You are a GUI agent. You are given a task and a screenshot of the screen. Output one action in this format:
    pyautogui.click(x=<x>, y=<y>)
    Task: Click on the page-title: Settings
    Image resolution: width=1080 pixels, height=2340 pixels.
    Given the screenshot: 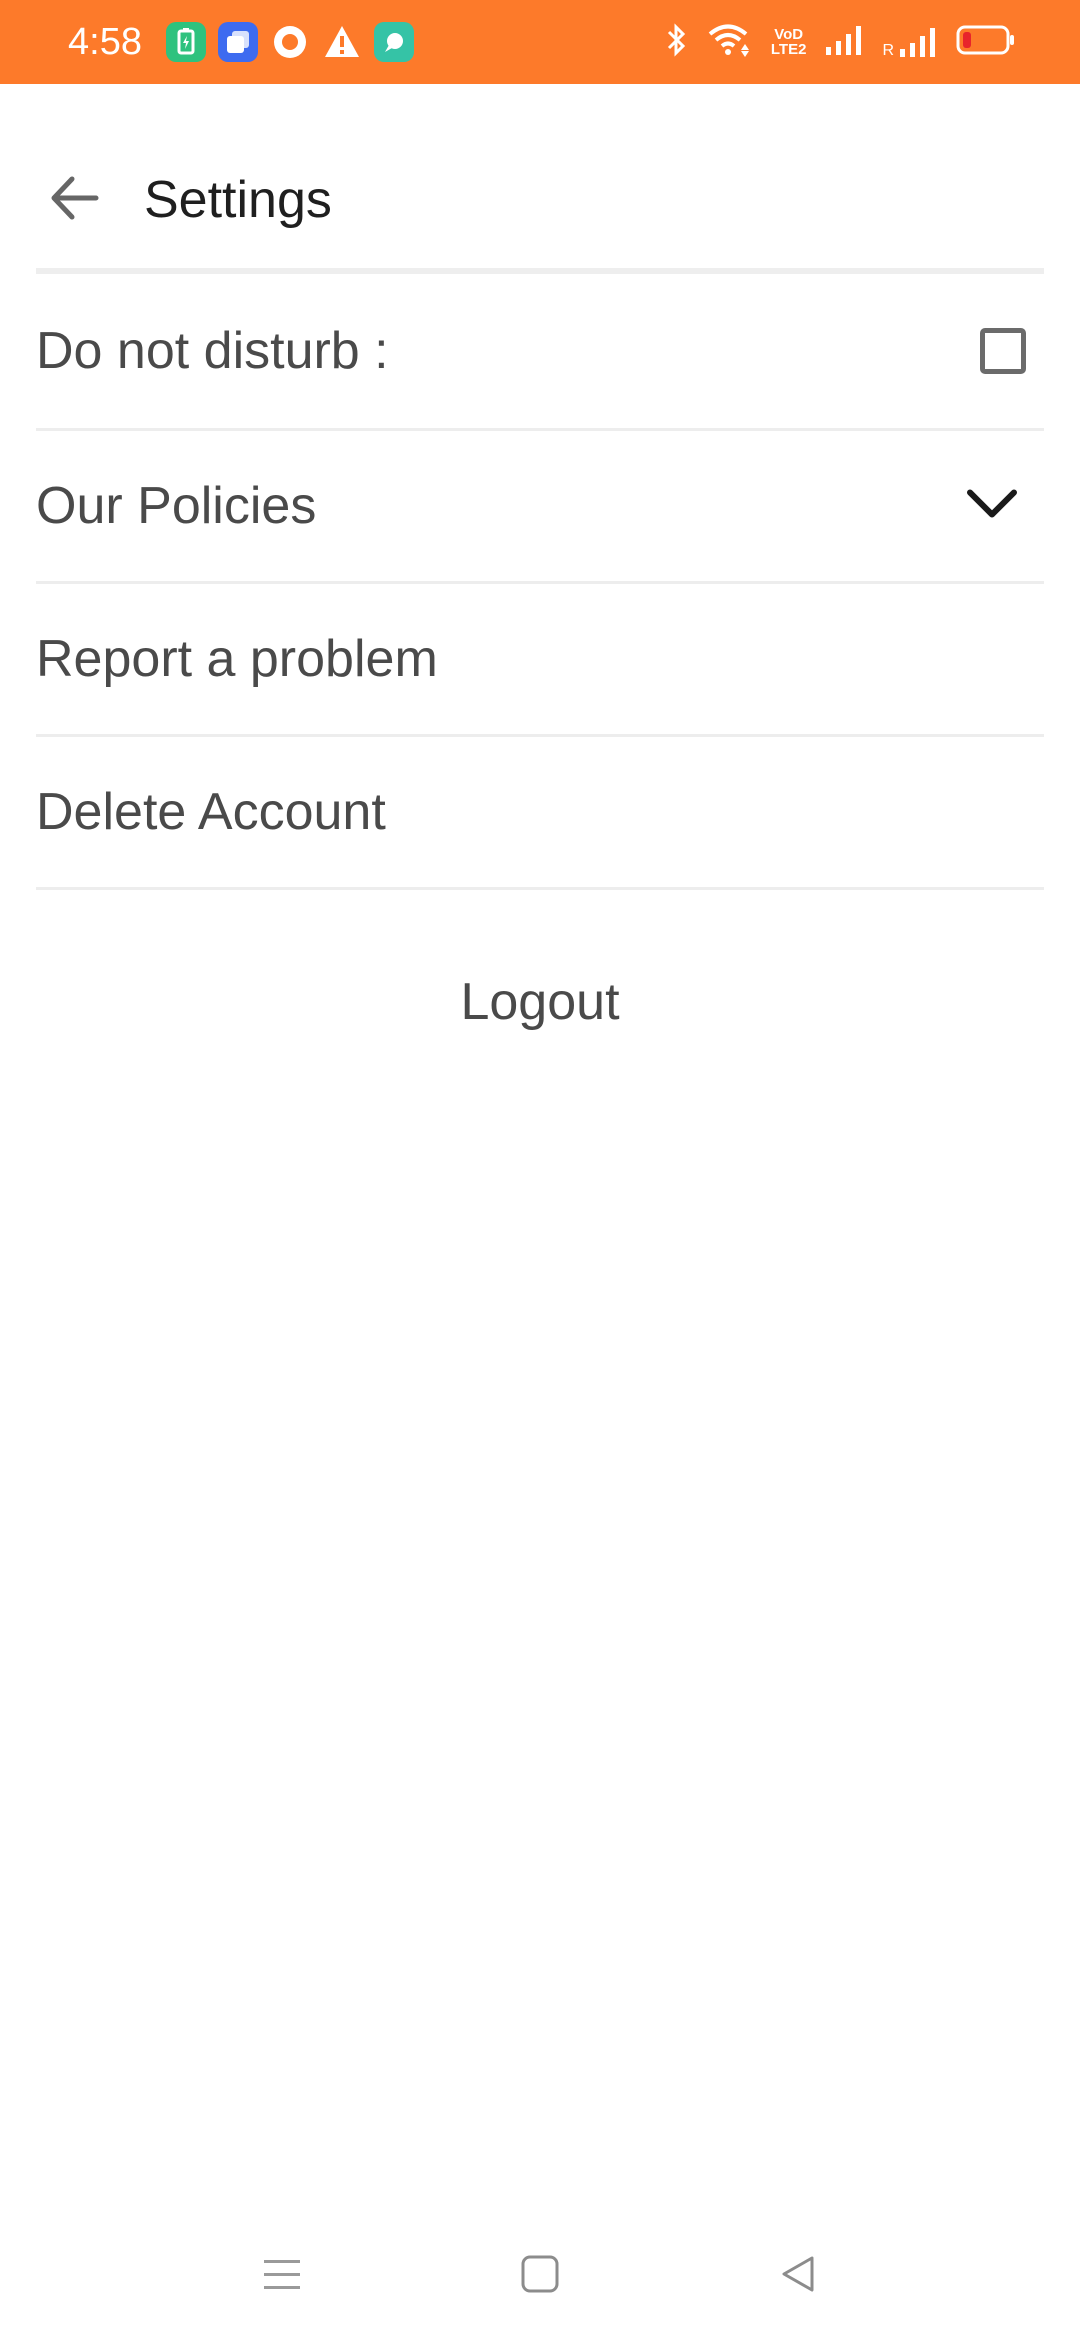 What is the action you would take?
    pyautogui.click(x=238, y=200)
    